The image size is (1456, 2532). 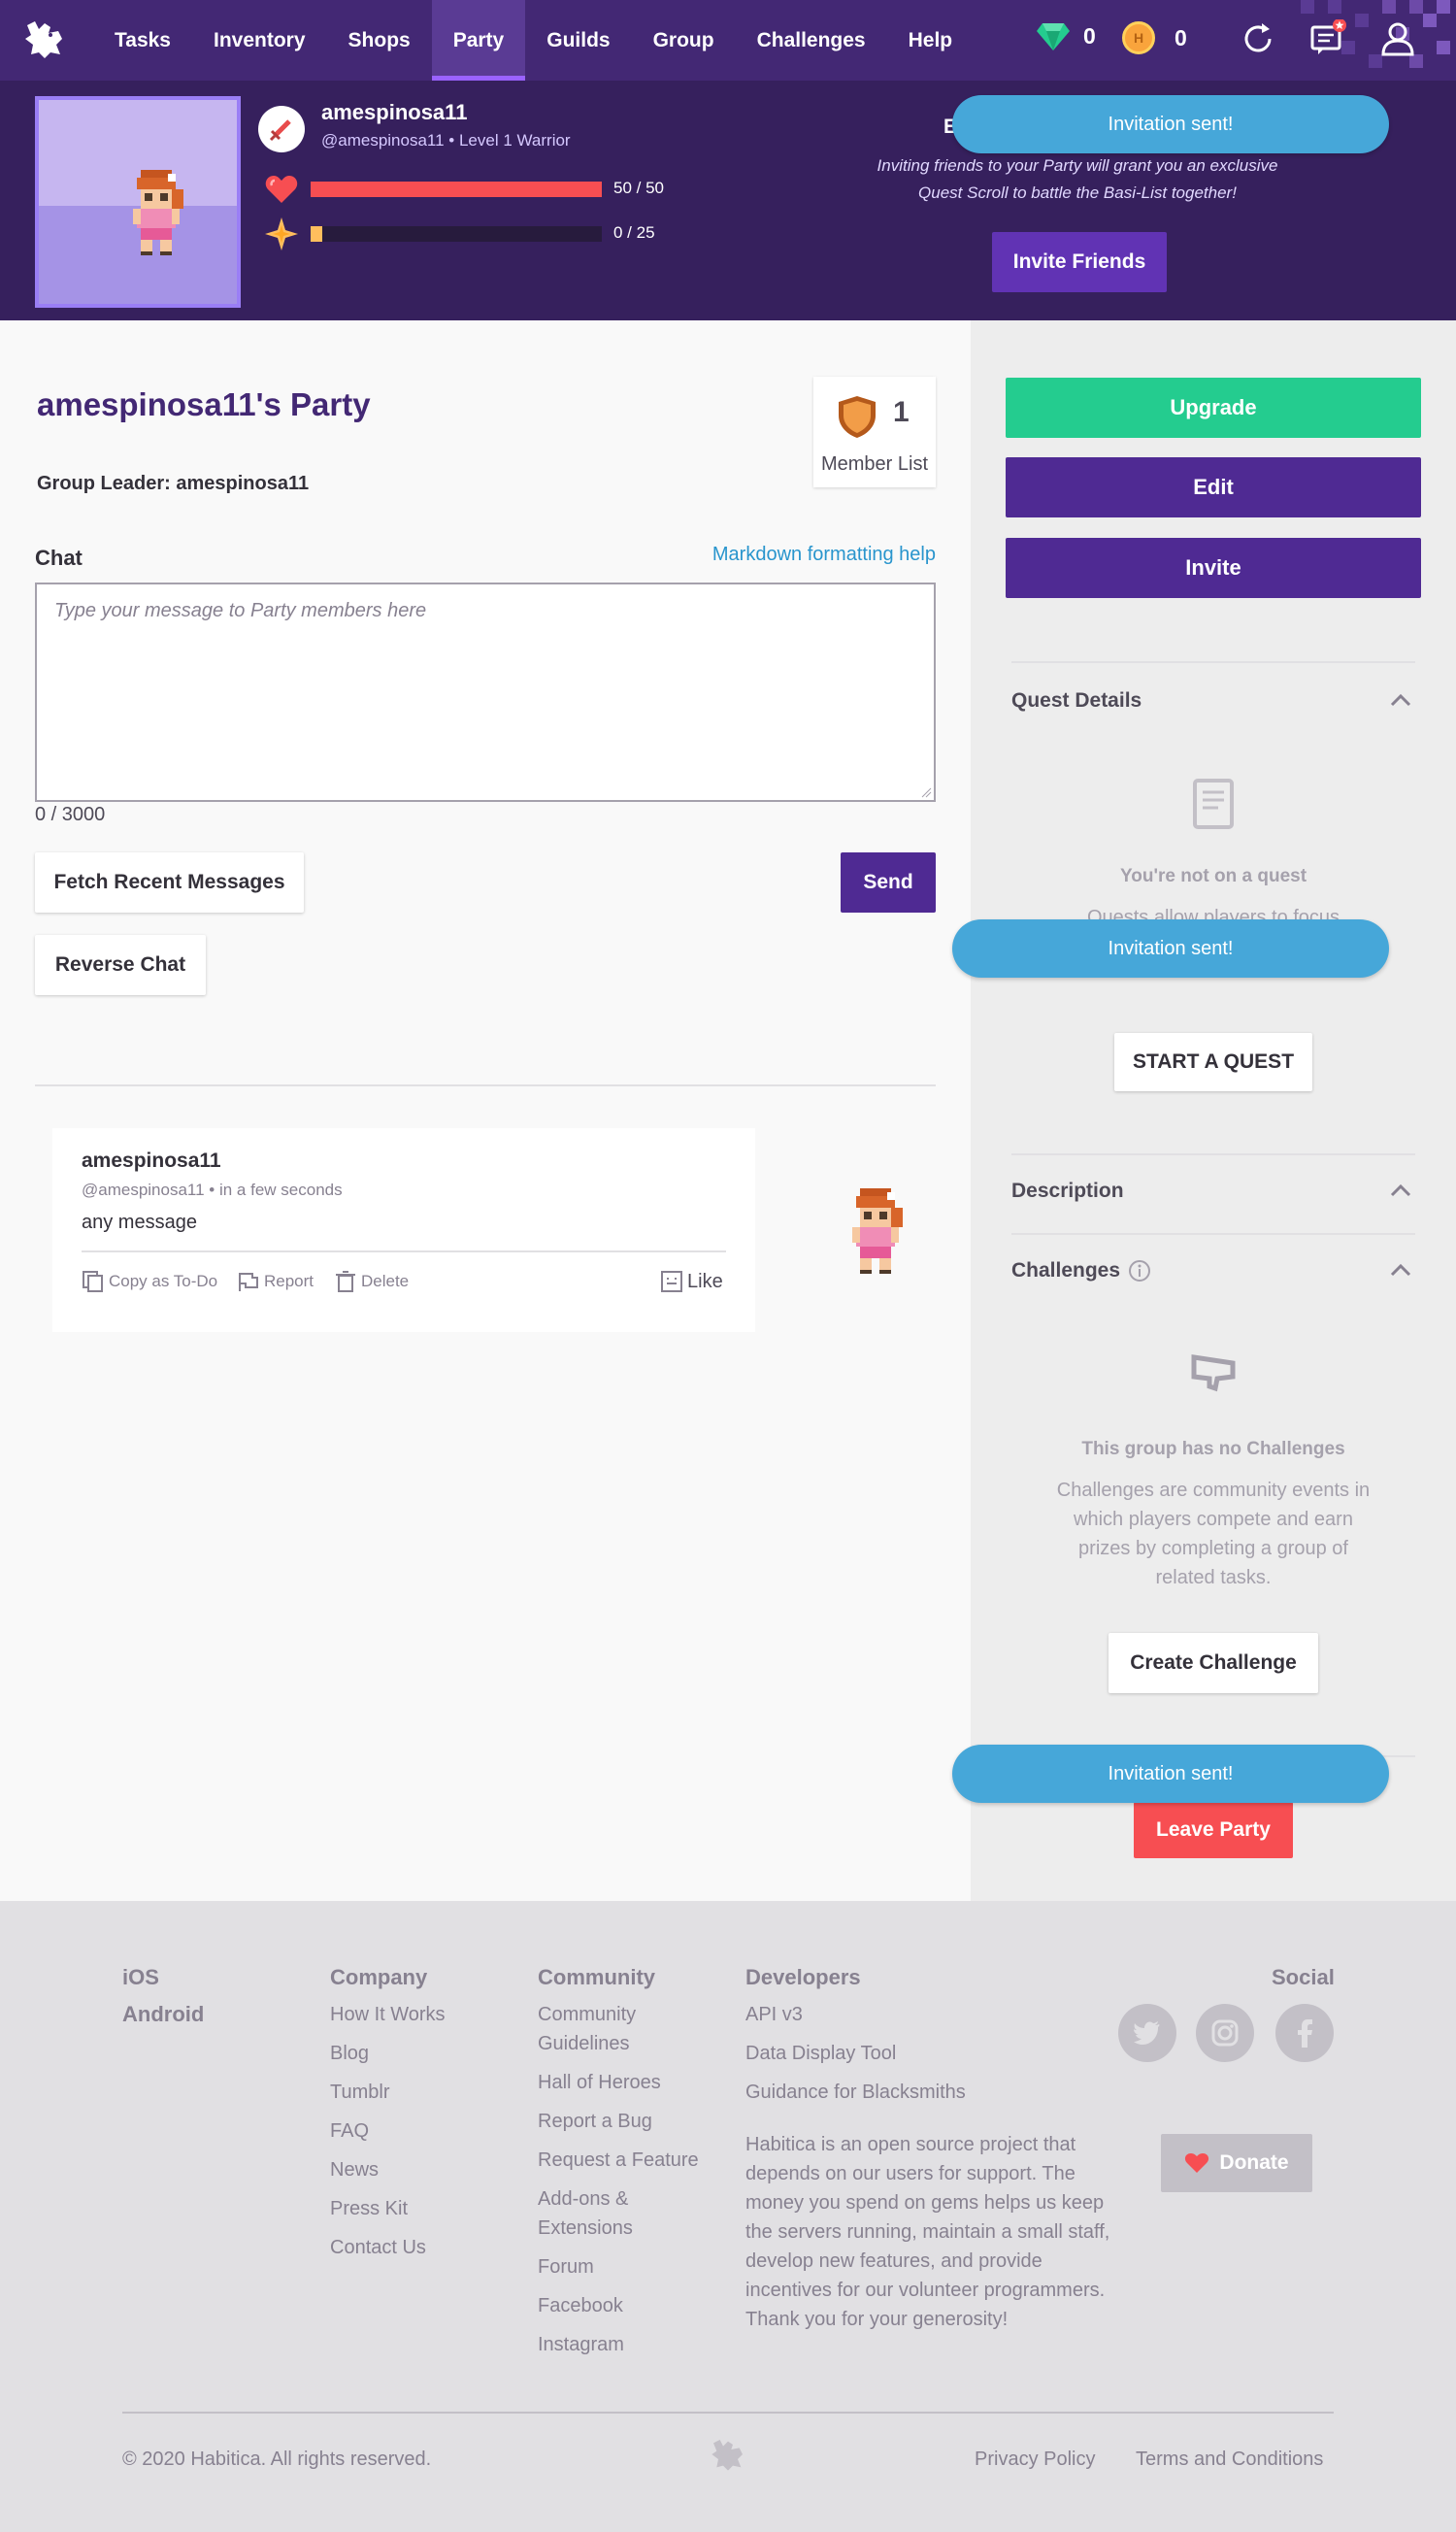 What do you see at coordinates (1076, 701) in the screenshot?
I see `quest-details-title: Quest Details` at bounding box center [1076, 701].